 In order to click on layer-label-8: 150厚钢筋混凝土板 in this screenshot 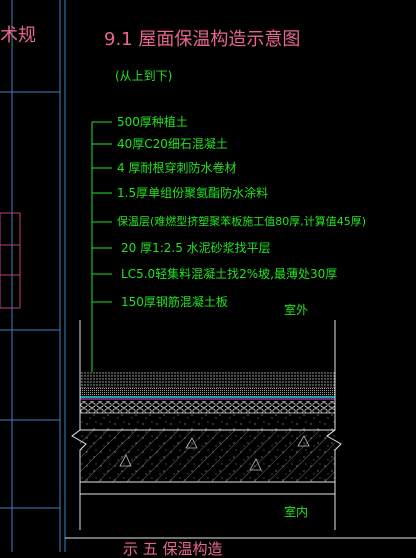, I will do `click(174, 302)`.